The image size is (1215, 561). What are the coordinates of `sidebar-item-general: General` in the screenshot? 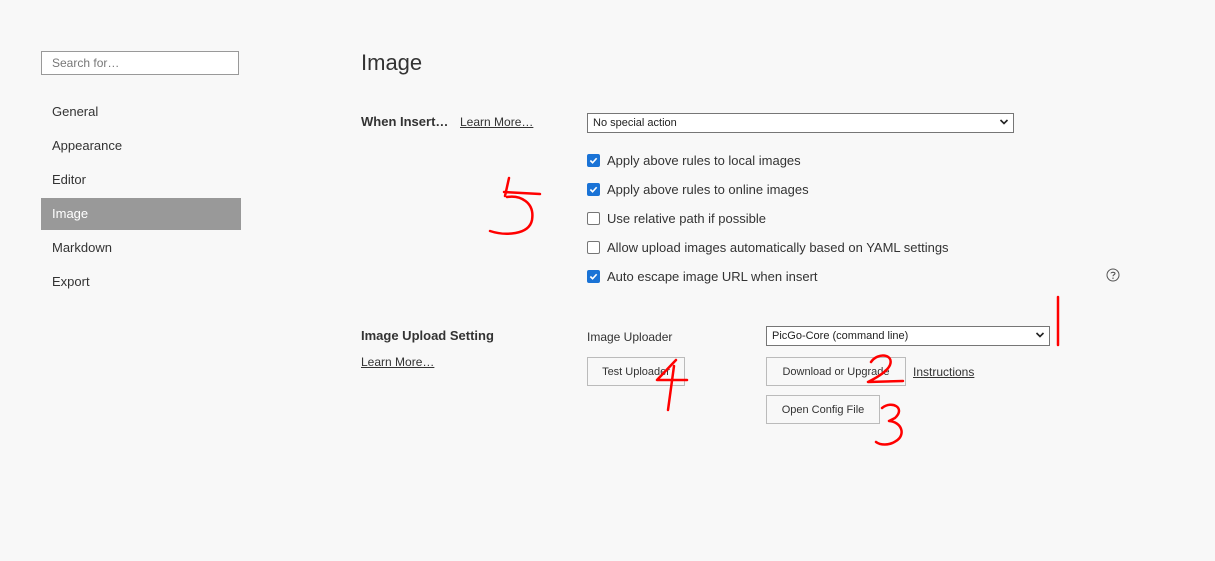 It's located at (141, 112).